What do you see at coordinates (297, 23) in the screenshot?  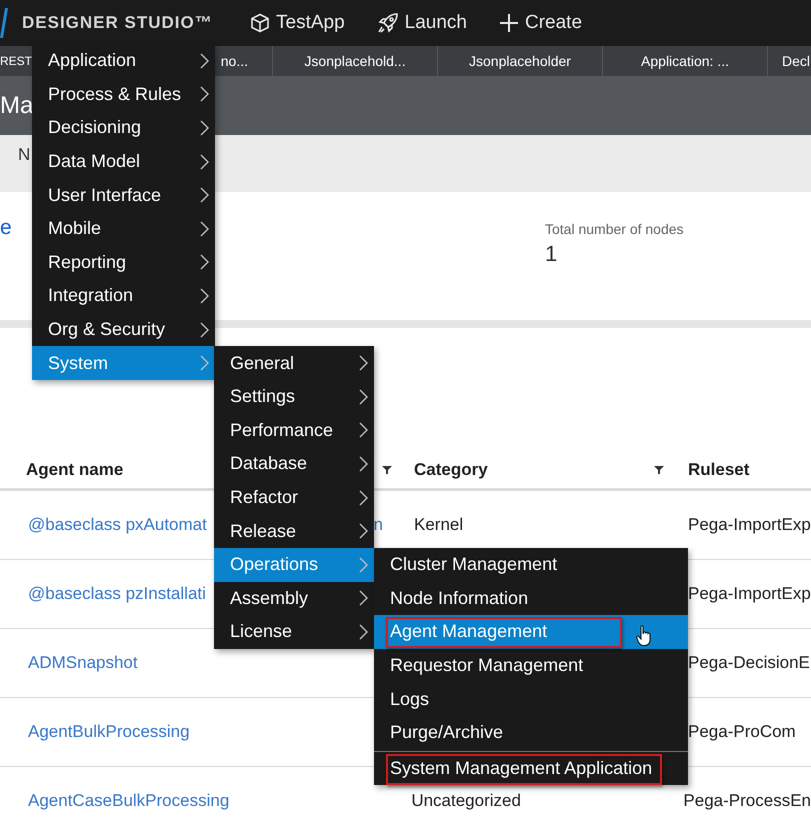 I see `header-button: TestApp` at bounding box center [297, 23].